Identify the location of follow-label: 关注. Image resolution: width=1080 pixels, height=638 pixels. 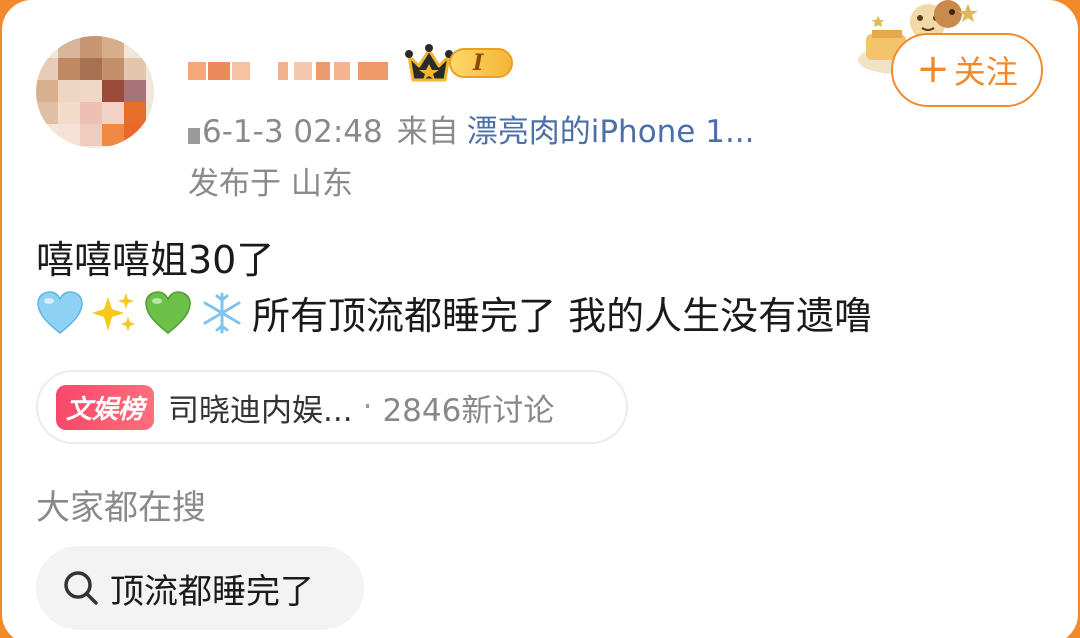
(985, 72).